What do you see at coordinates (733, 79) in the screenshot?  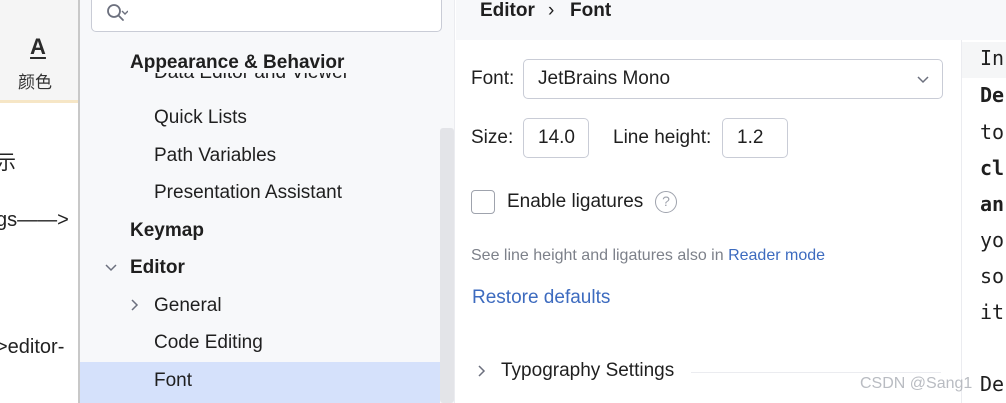 I see `font-family-select: JetBrains Mono` at bounding box center [733, 79].